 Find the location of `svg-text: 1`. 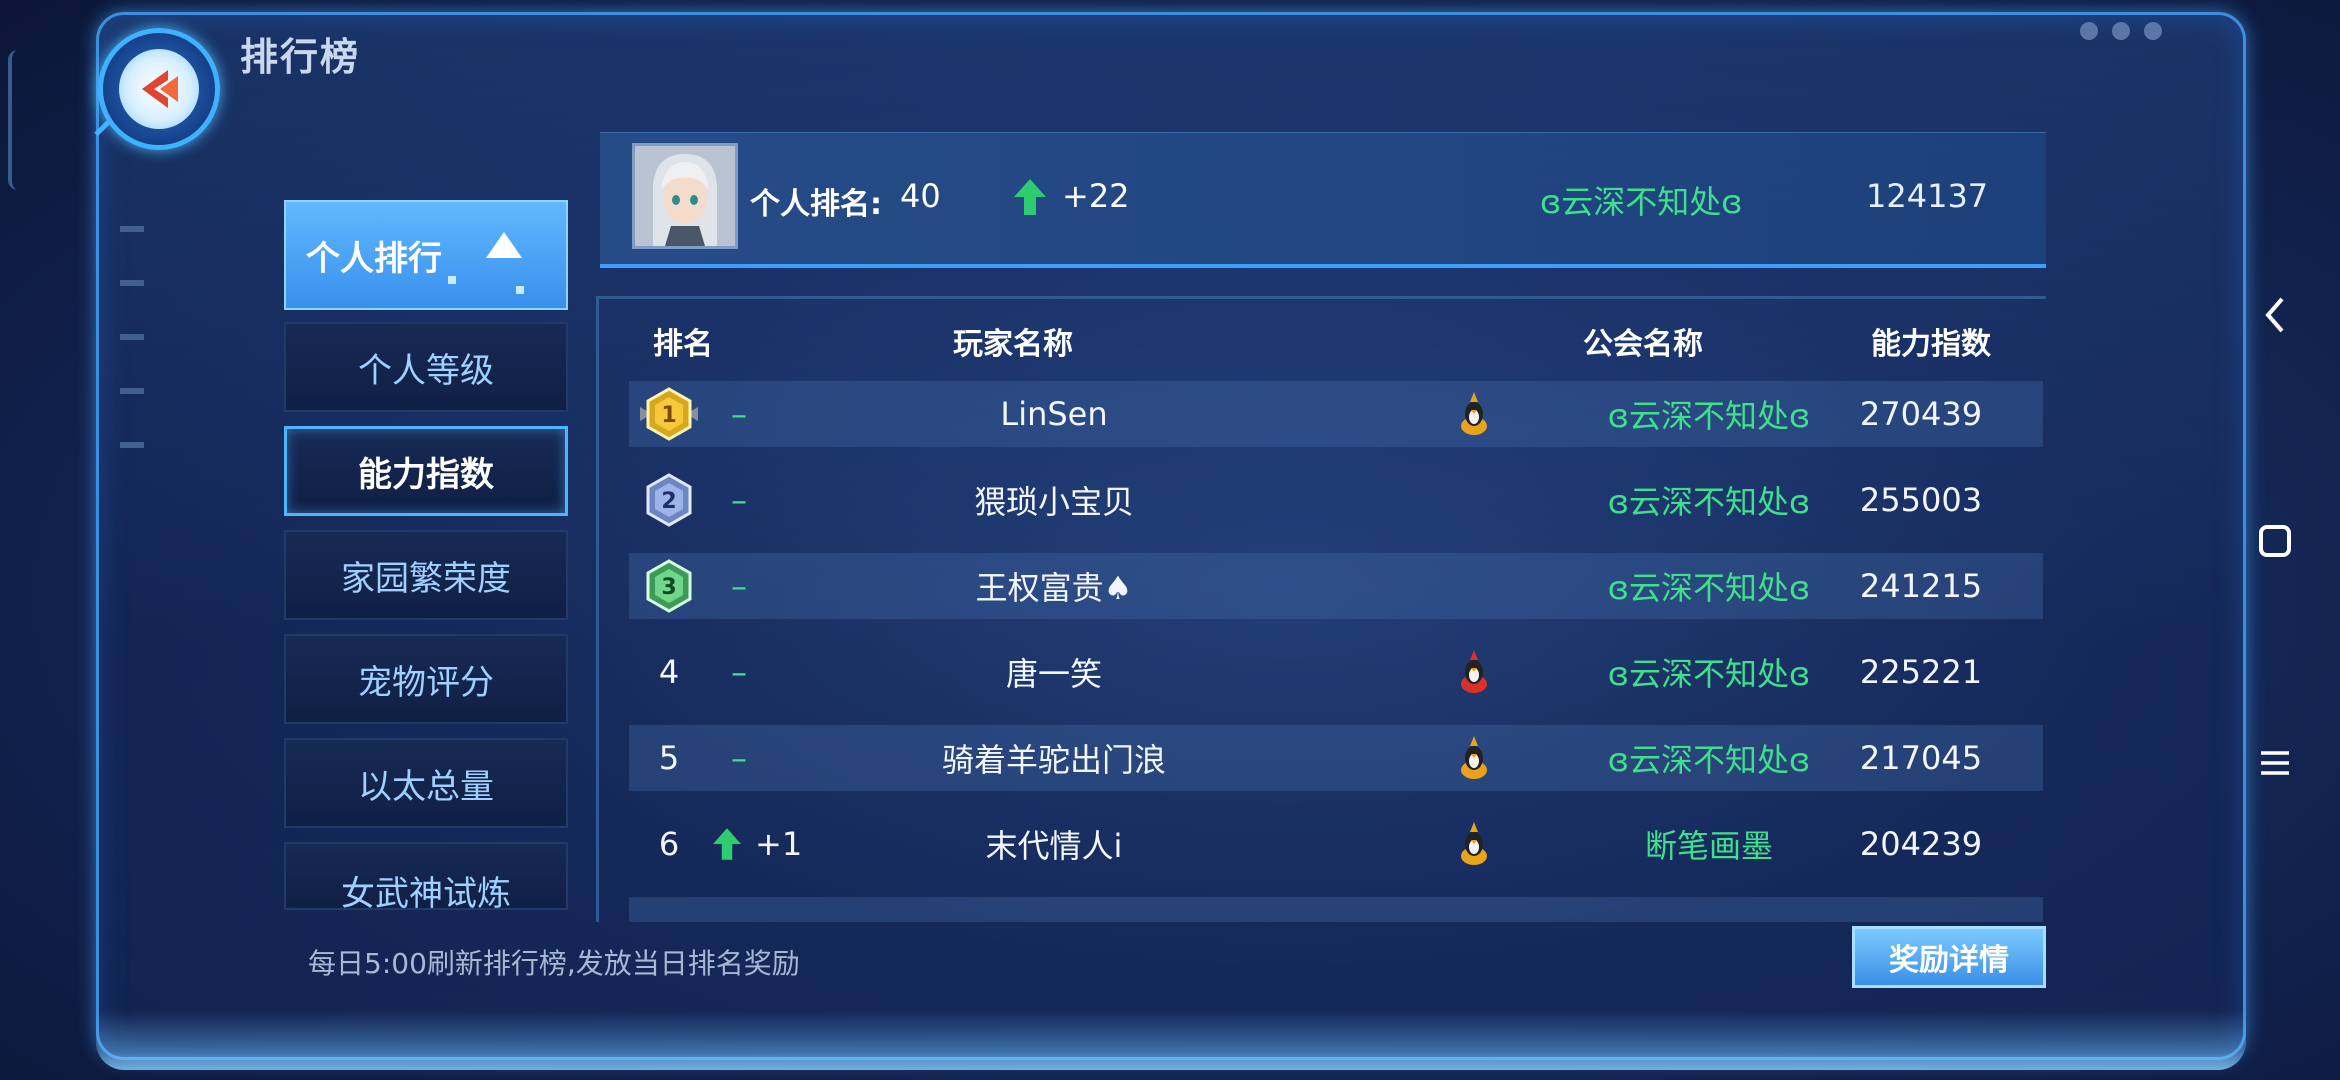

svg-text: 1 is located at coordinates (668, 415).